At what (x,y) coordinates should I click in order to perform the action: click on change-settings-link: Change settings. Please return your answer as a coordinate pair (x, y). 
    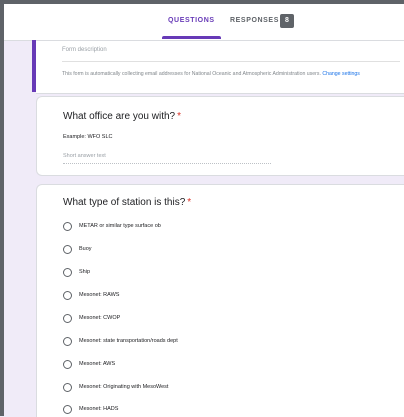
    Looking at the image, I should click on (341, 74).